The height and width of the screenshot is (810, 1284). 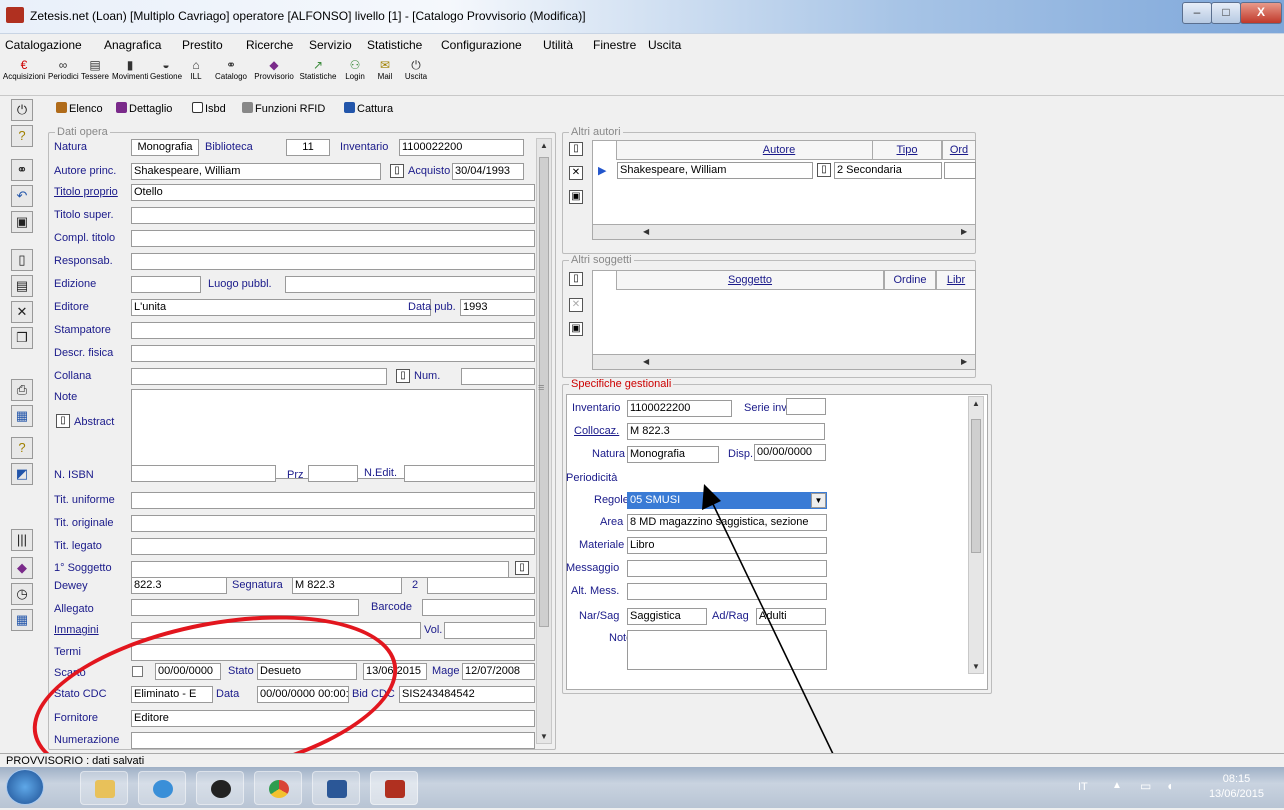 I want to click on soggetto-field, so click(x=320, y=569).